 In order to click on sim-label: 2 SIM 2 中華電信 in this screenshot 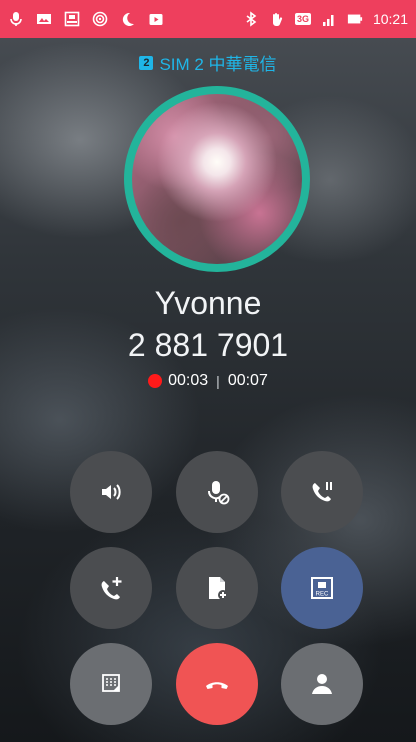, I will do `click(208, 62)`.